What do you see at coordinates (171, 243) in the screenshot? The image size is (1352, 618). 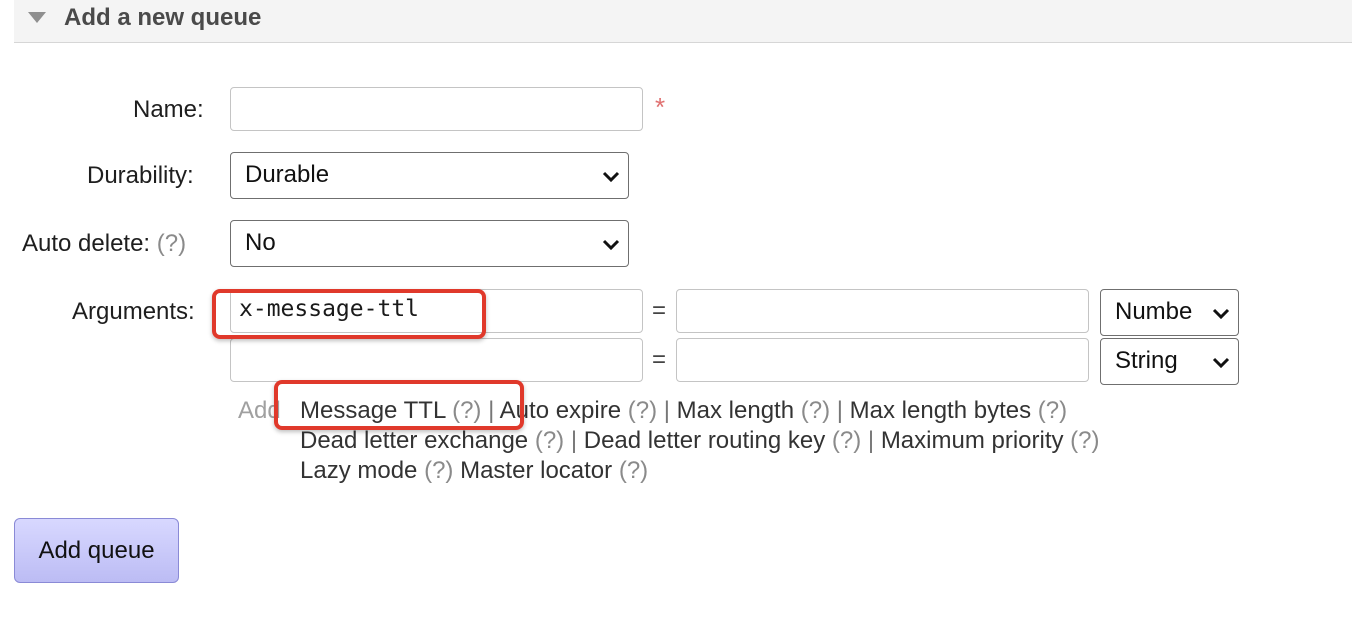 I see `auto-delete-help-link: (?)` at bounding box center [171, 243].